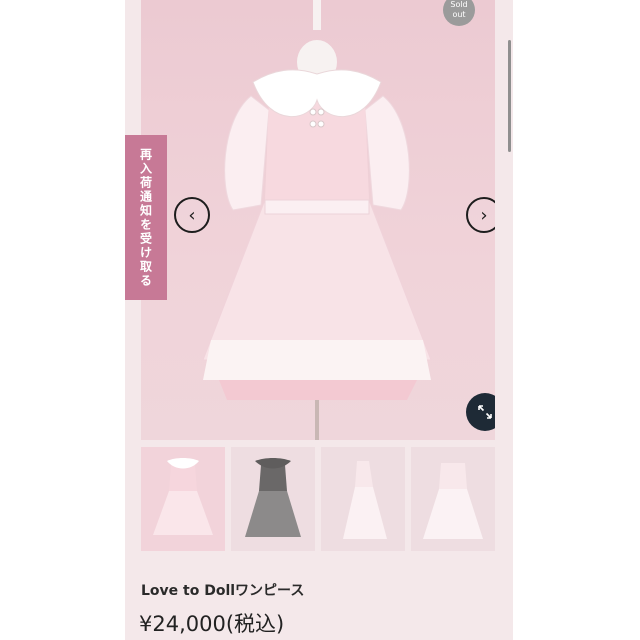  I want to click on next-image-button: ›, so click(480, 215).